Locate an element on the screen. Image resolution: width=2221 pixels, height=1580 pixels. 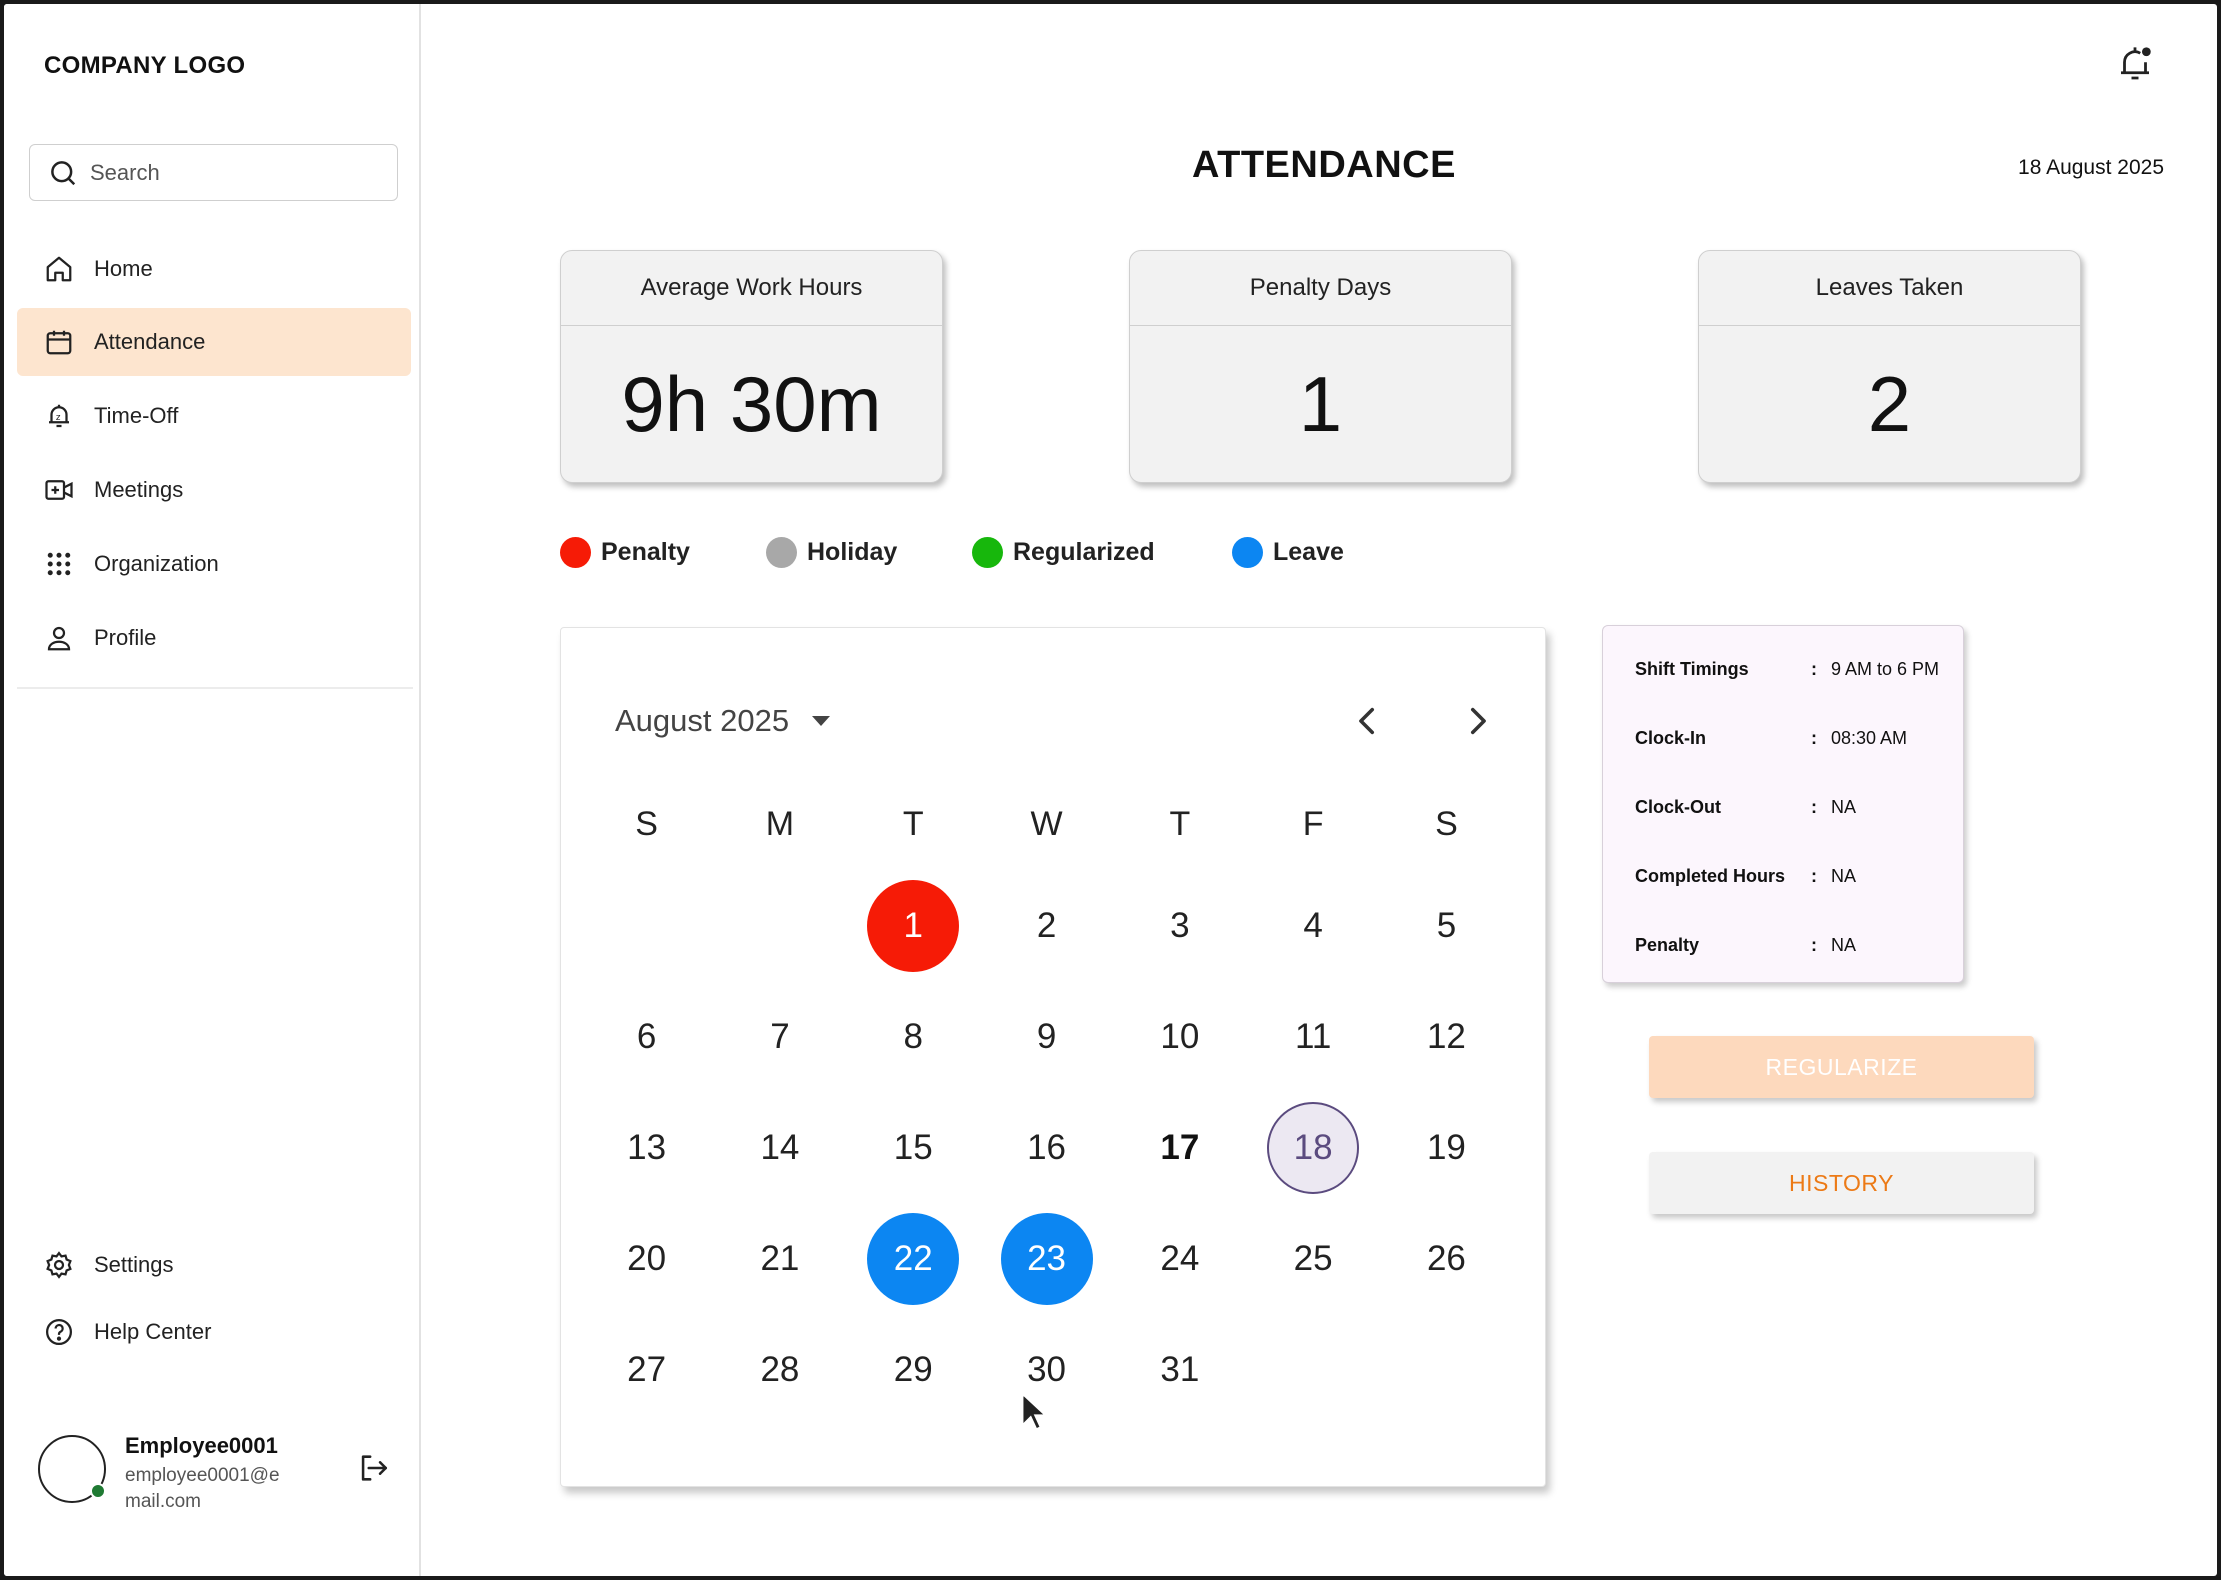
nav-label: Profile is located at coordinates (125, 637).